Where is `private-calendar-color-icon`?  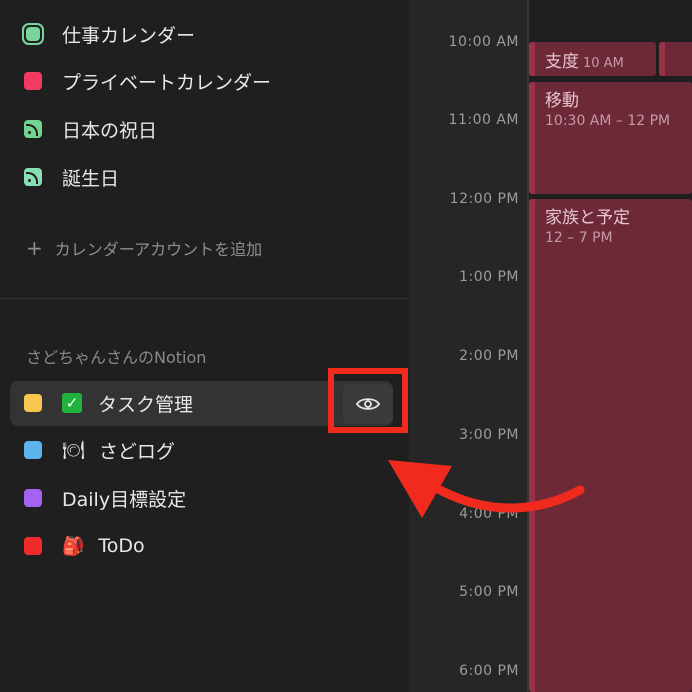
private-calendar-color-icon is located at coordinates (33, 81).